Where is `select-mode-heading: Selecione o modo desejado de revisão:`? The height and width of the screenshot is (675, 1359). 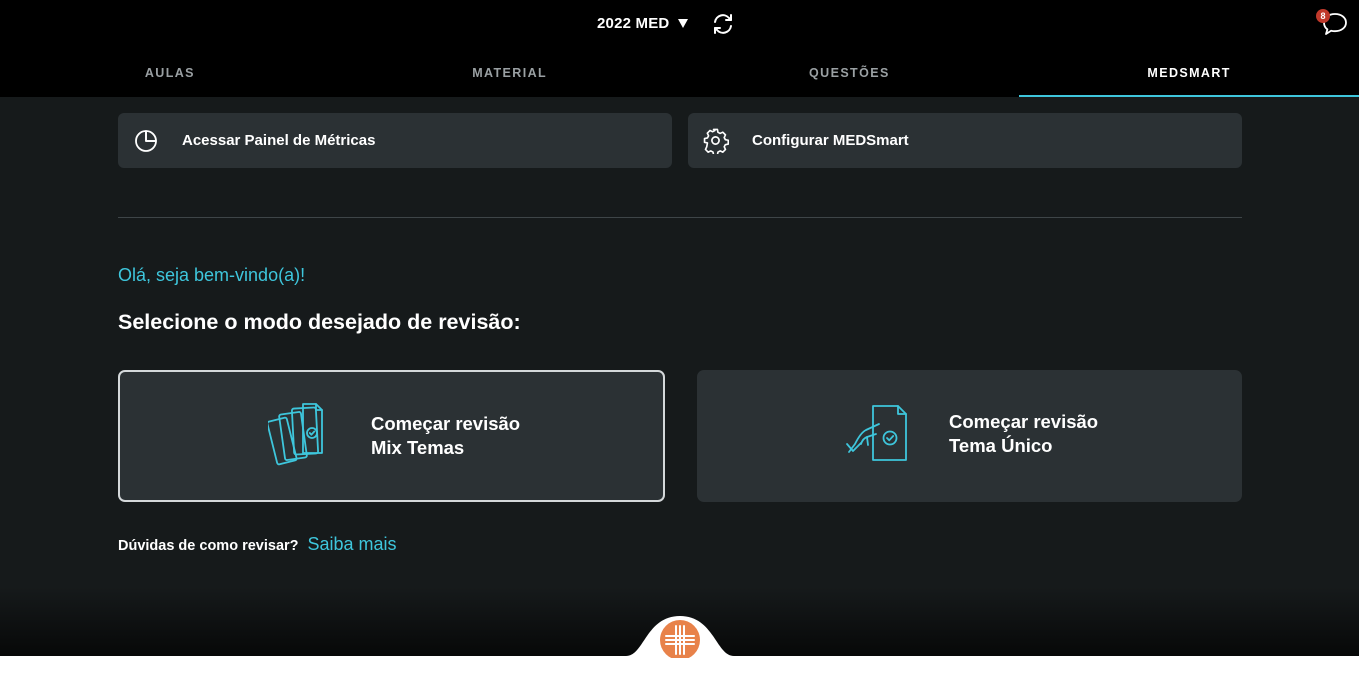 select-mode-heading: Selecione o modo desejado de revisão: is located at coordinates (319, 322).